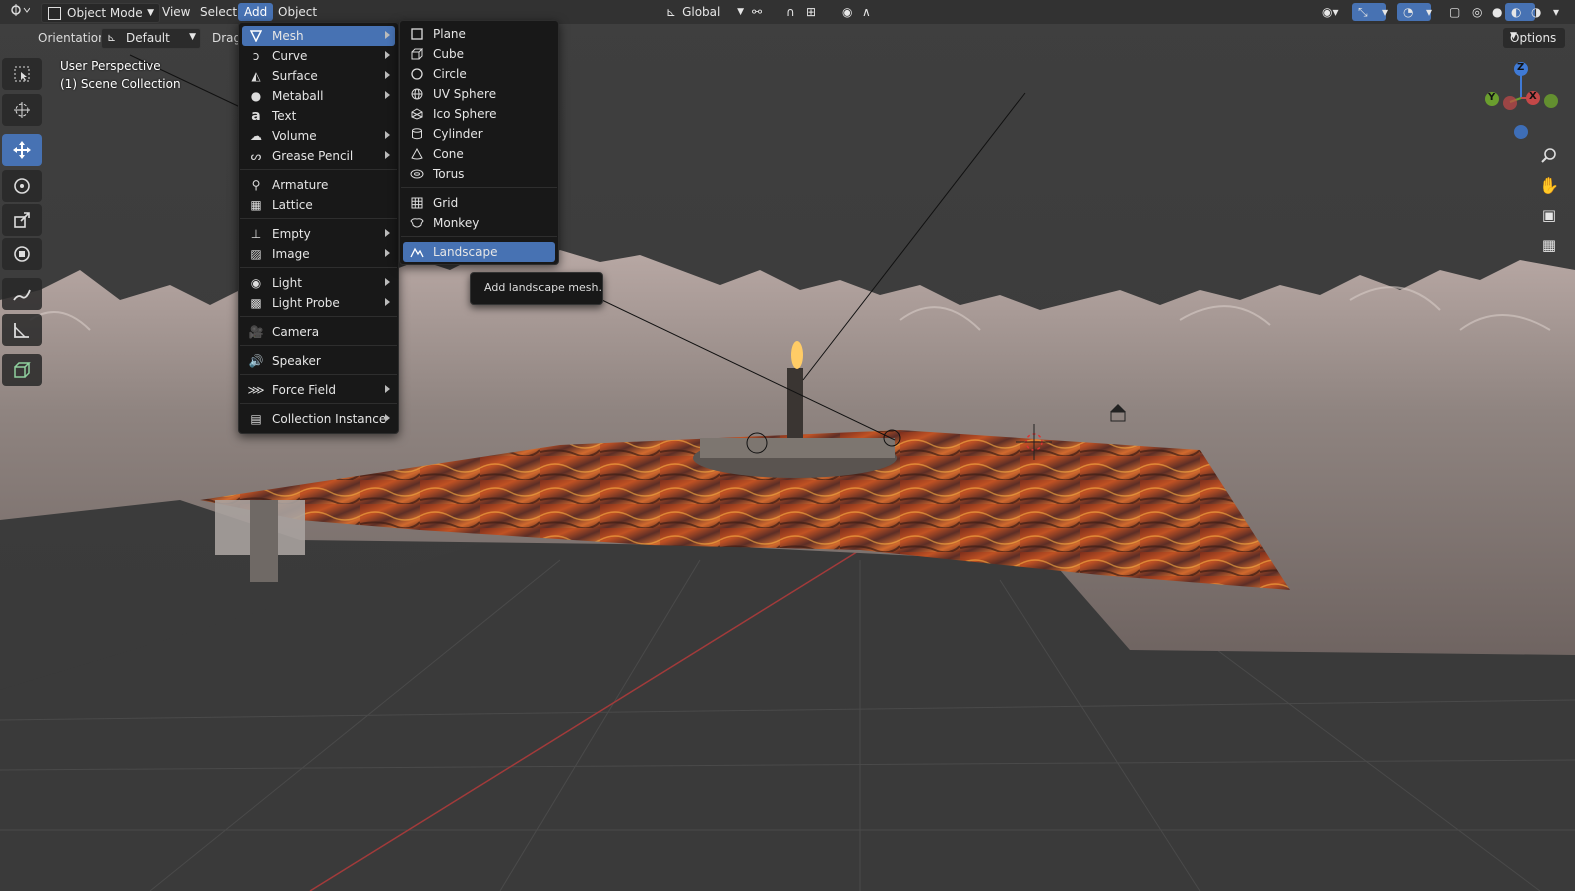 The height and width of the screenshot is (891, 1575). Describe the element at coordinates (256, 303) in the screenshot. I see `light-probe-icon: ▩` at that location.